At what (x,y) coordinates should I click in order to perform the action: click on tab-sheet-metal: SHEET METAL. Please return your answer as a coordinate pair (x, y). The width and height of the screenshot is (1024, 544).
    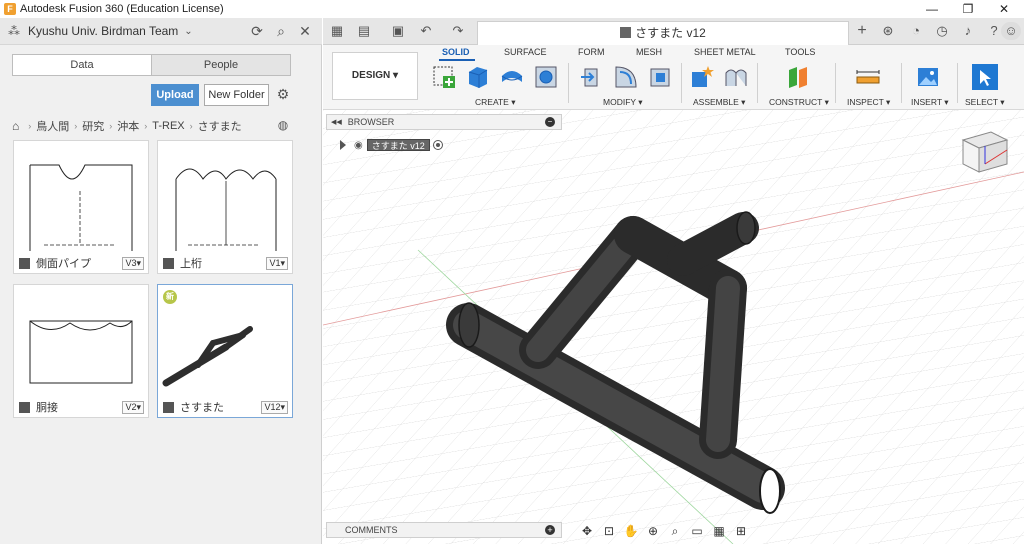
    Looking at the image, I should click on (725, 52).